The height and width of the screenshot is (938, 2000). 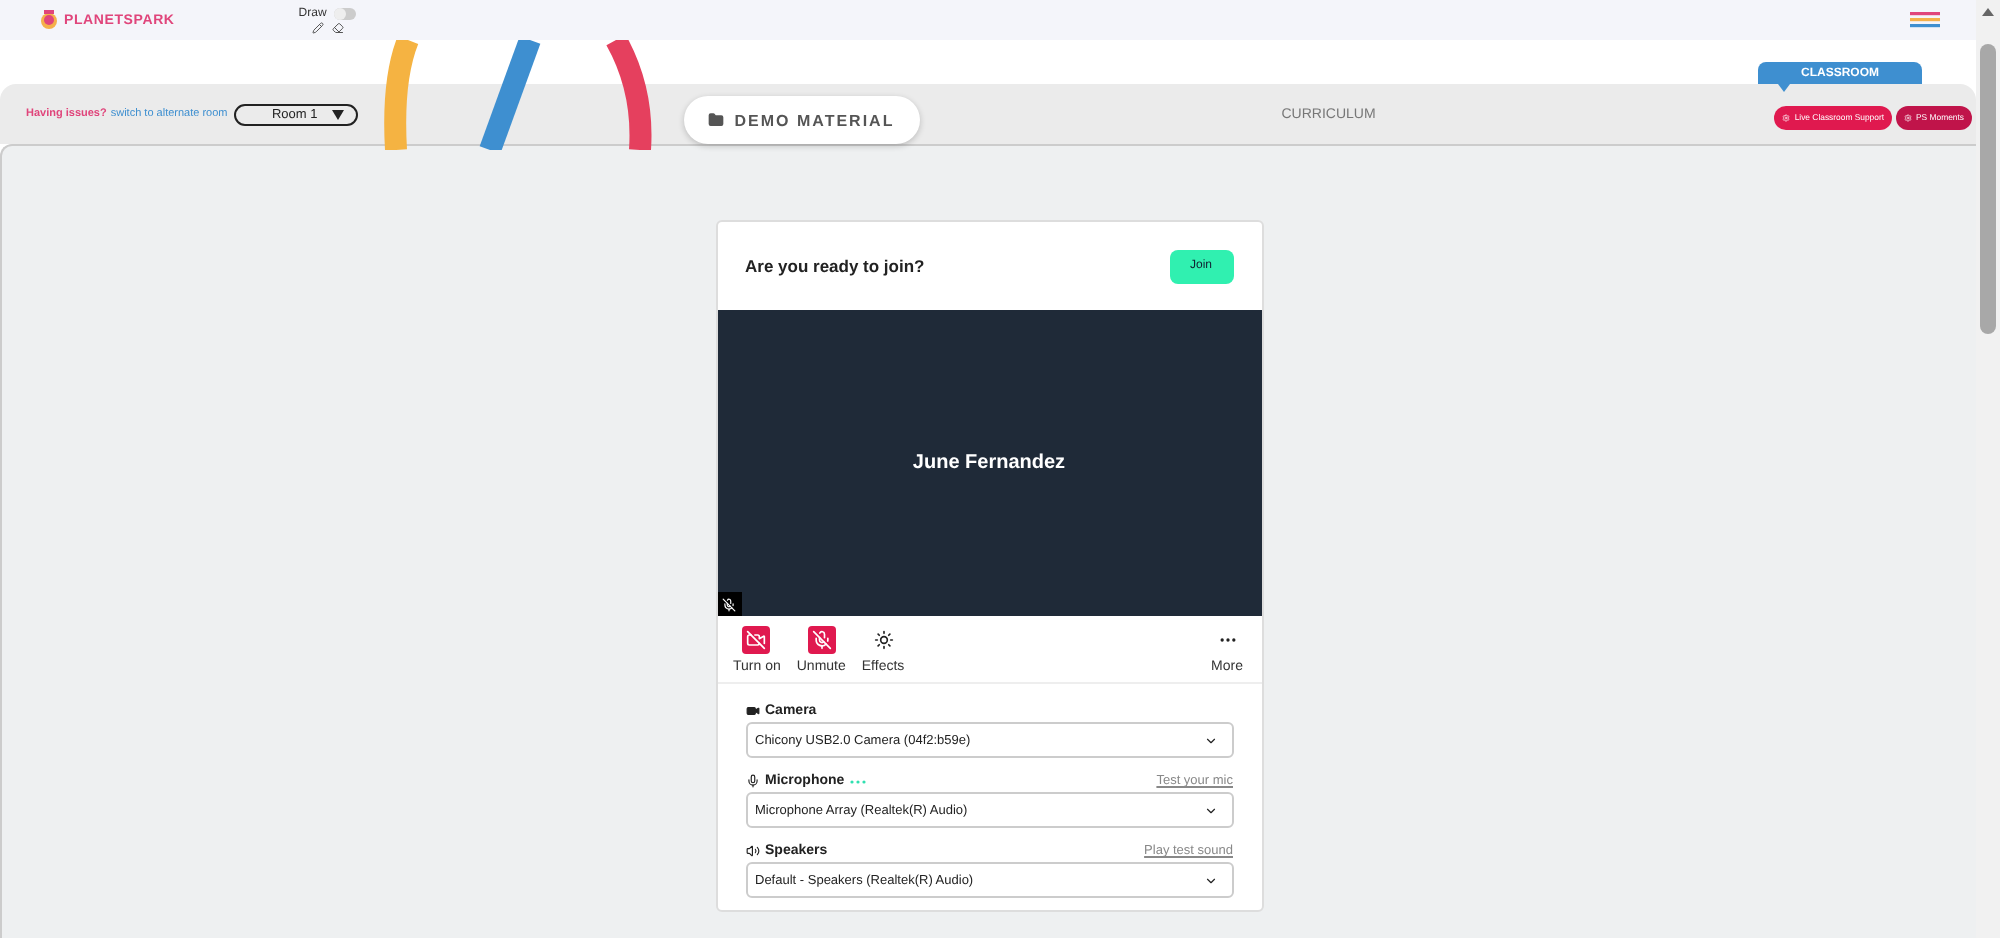 What do you see at coordinates (801, 120) in the screenshot?
I see `demo-material-button: DEMO MATERIAL` at bounding box center [801, 120].